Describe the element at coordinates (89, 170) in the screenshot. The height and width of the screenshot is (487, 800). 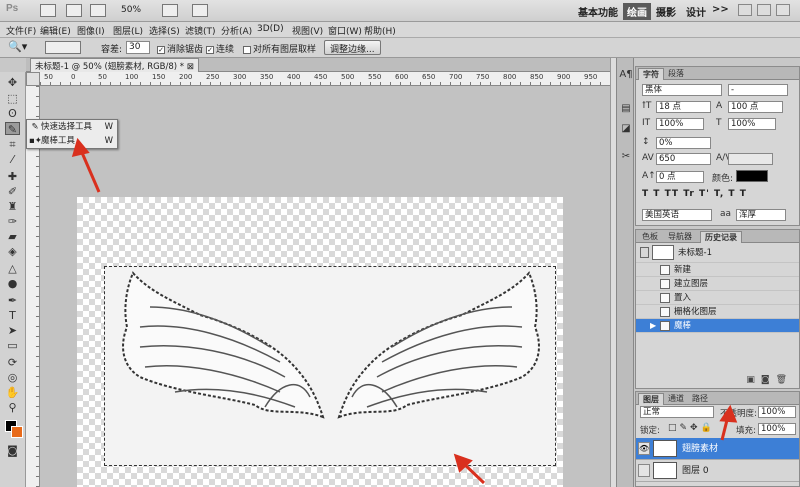
I see `arrow-to-flyout` at that location.